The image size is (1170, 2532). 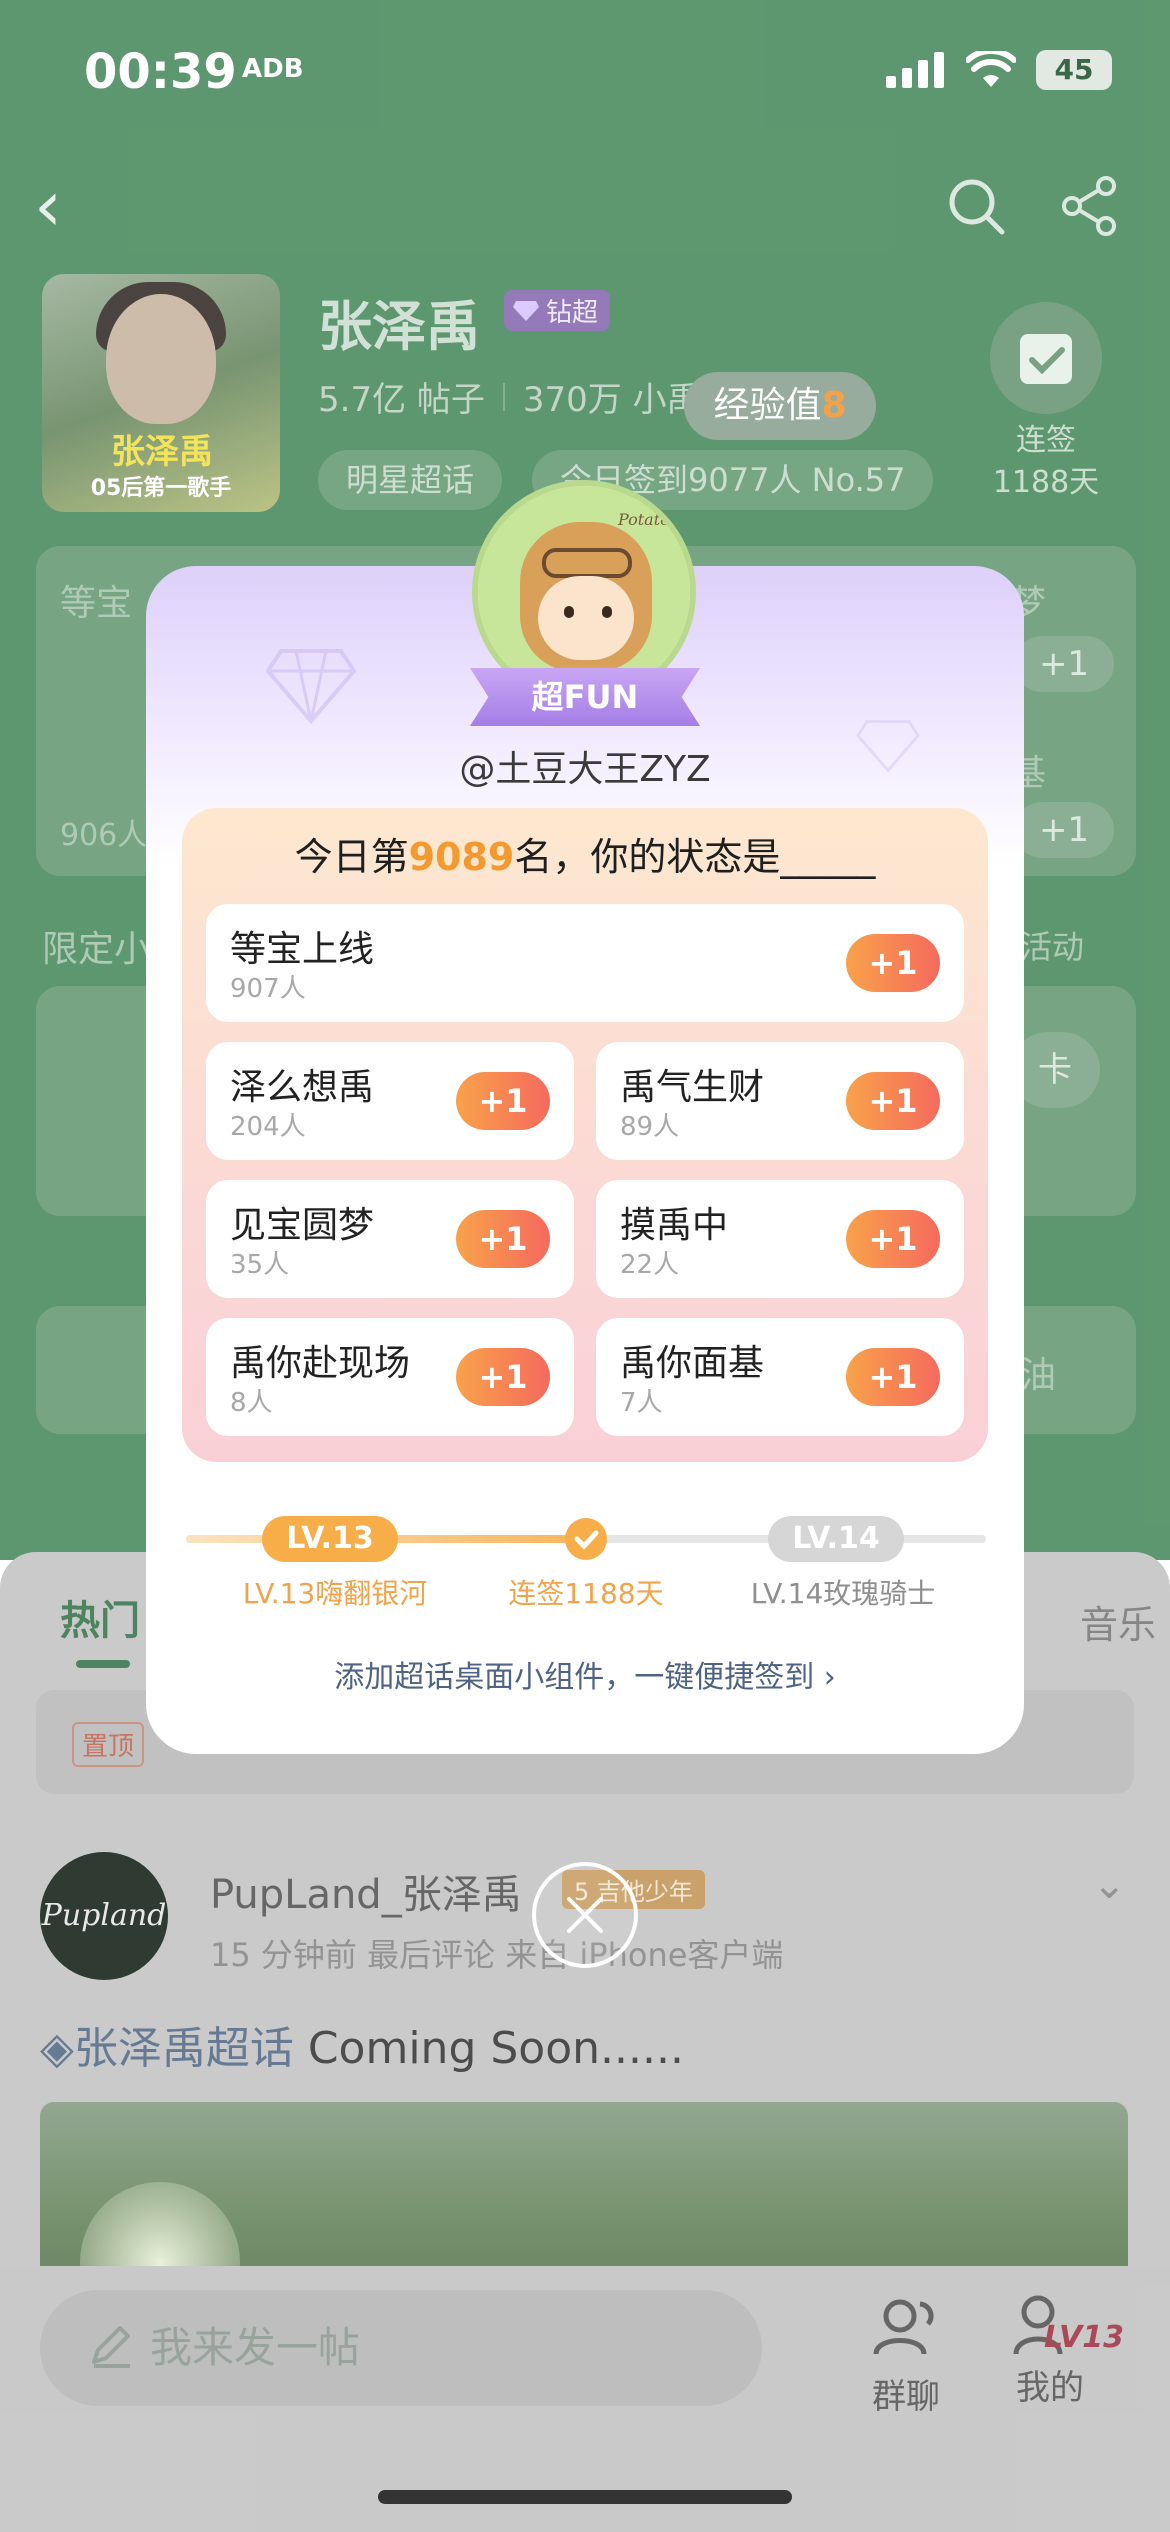 I want to click on rank-number: 9089, so click(x=461, y=857).